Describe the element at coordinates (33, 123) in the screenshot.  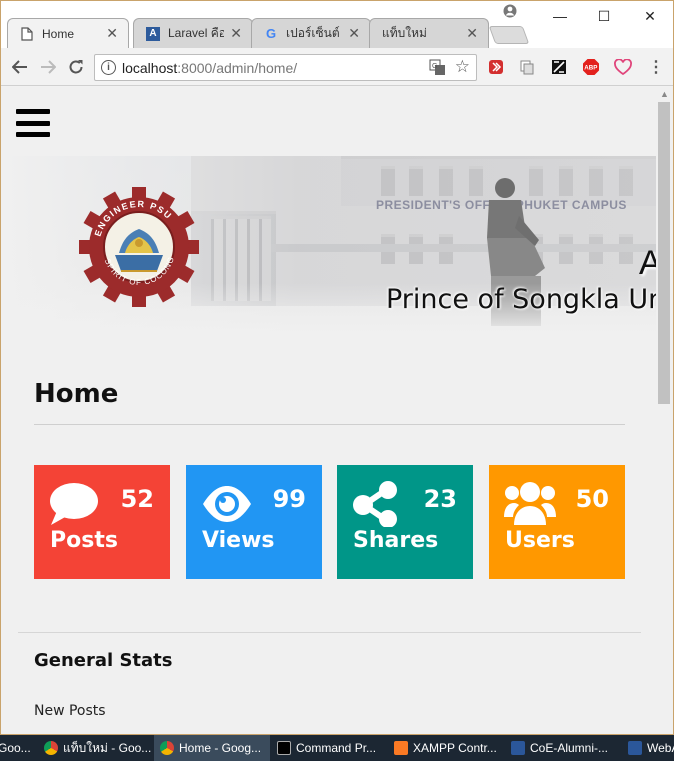
I see `hamburger-menu-icon` at that location.